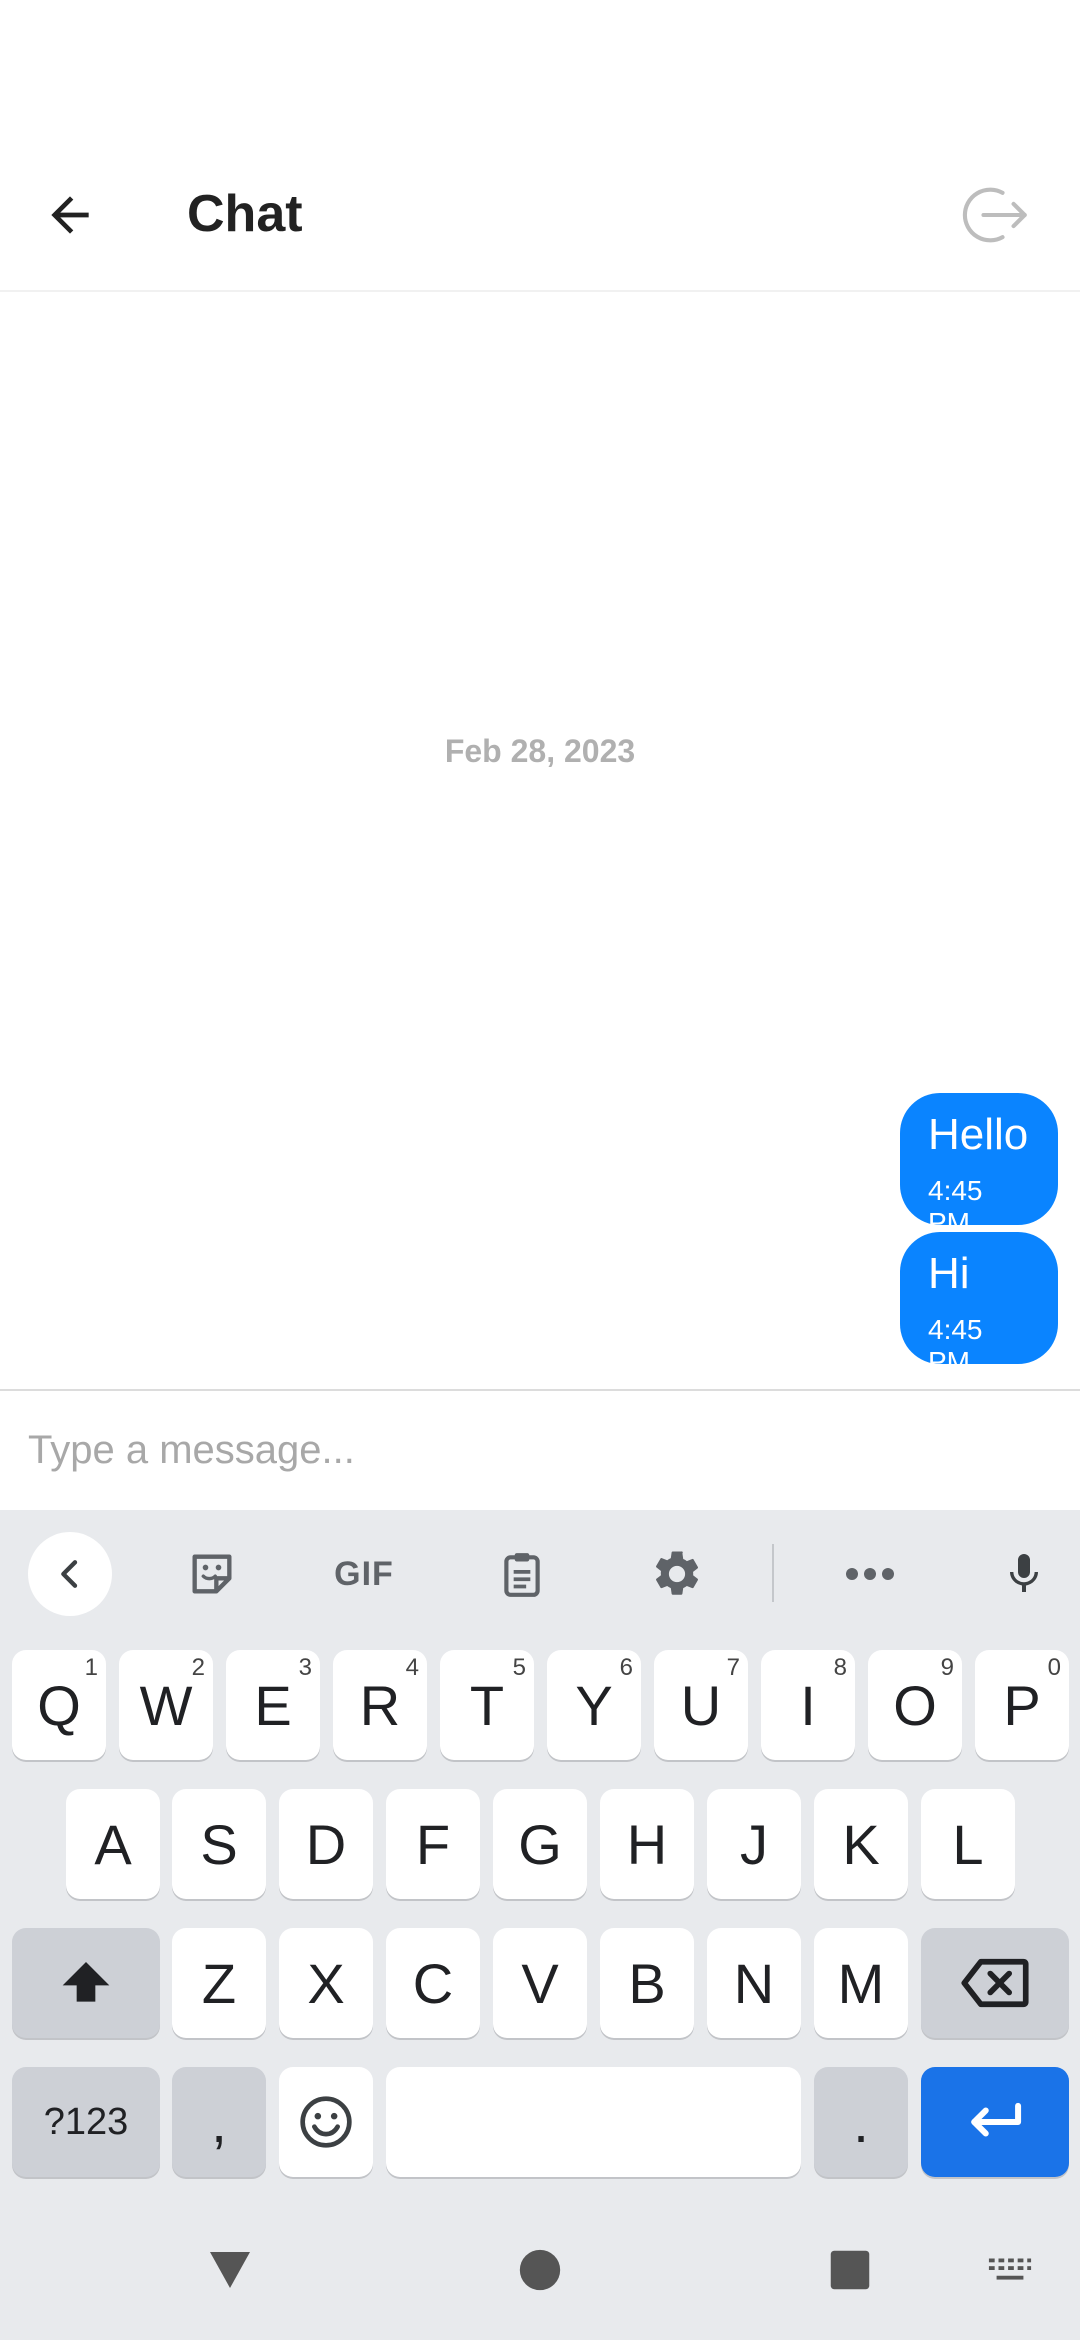 The width and height of the screenshot is (1080, 2340). I want to click on message-bubble: Hi 4:45 PM, so click(979, 1304).